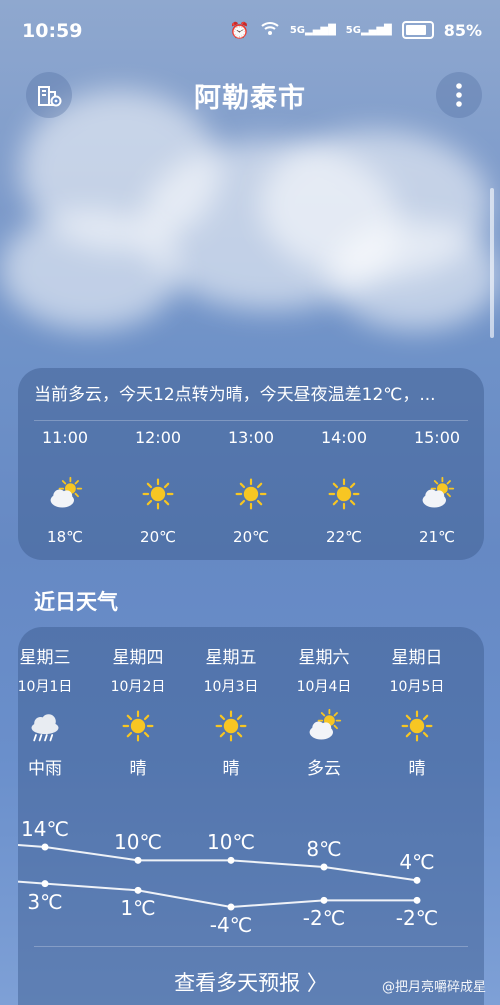 This screenshot has height=1005, width=500. Describe the element at coordinates (324, 849) in the screenshot. I see `high-temp-label: 8℃` at that location.